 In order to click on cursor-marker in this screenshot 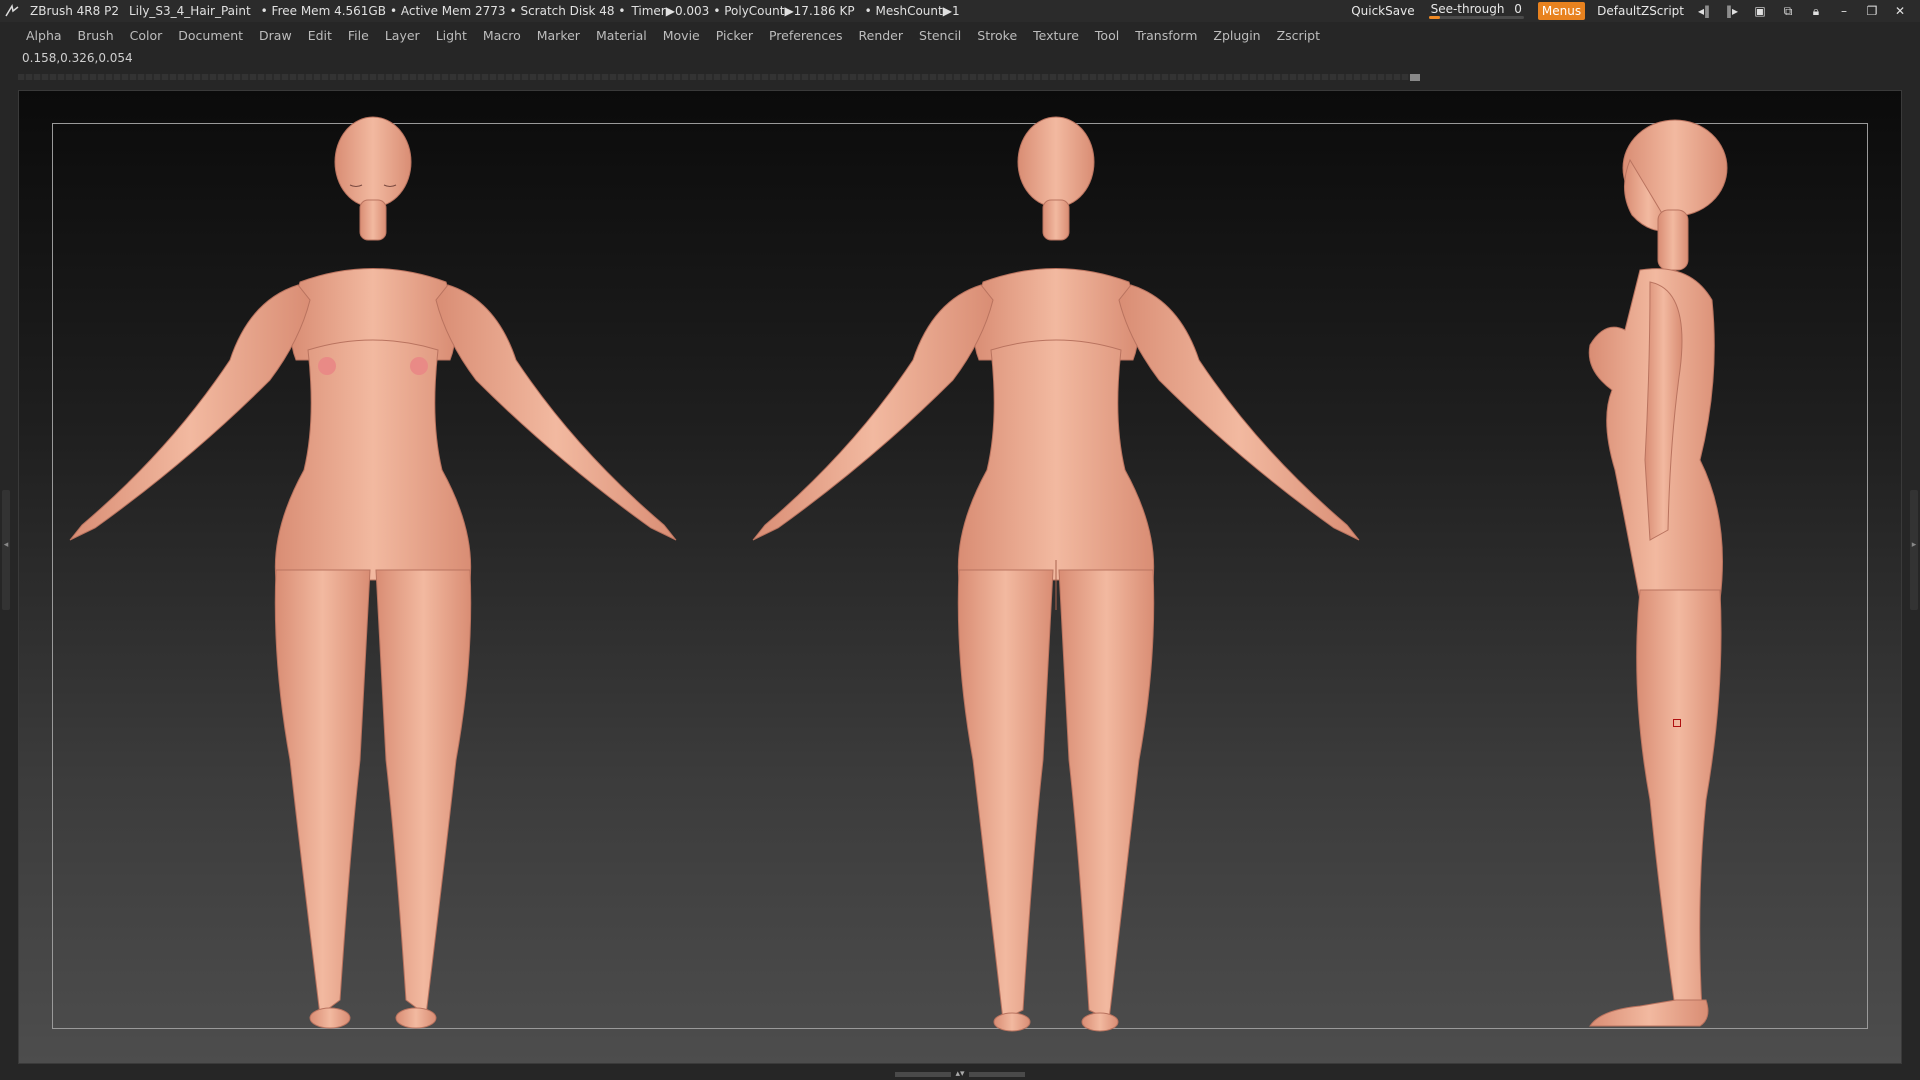, I will do `click(1677, 723)`.